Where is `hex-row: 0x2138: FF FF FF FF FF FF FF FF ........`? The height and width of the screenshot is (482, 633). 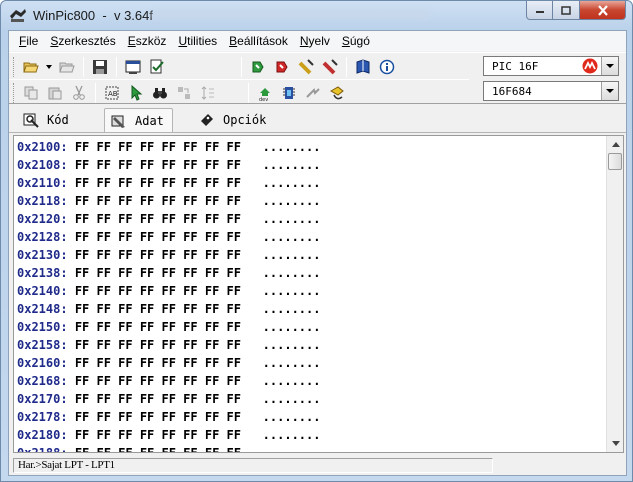
hex-row: 0x2138: FF FF FF FF FF FF FF FF ........ is located at coordinates (168, 273).